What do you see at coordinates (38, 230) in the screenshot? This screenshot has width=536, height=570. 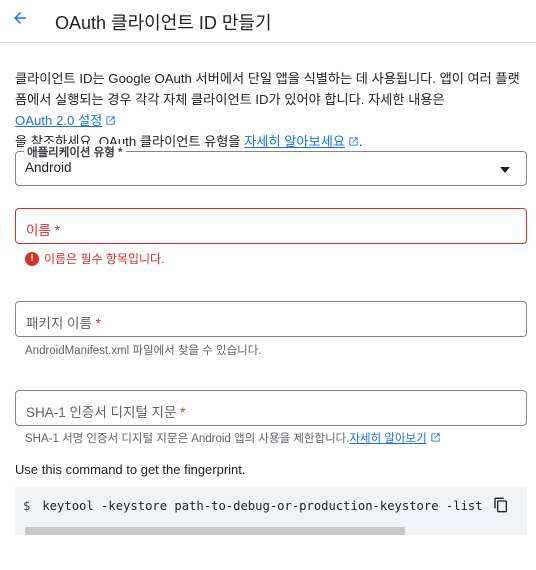 I see `name-placeholder-text: 이름` at bounding box center [38, 230].